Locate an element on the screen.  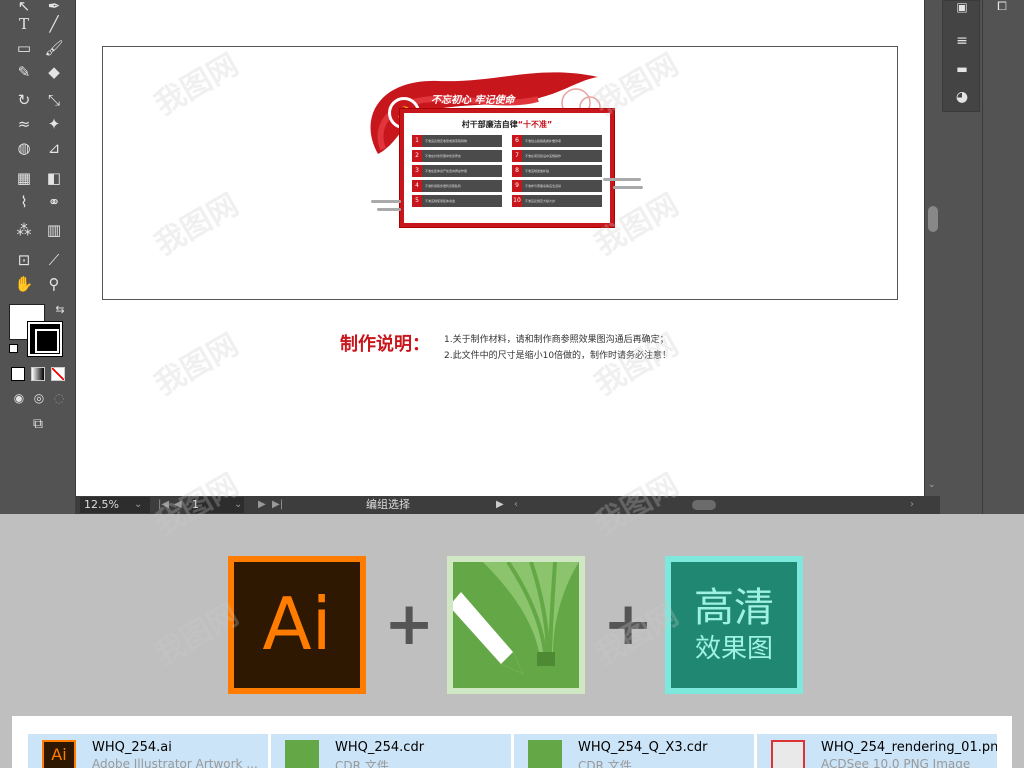
none-mode-icon is located at coordinates (58, 374).